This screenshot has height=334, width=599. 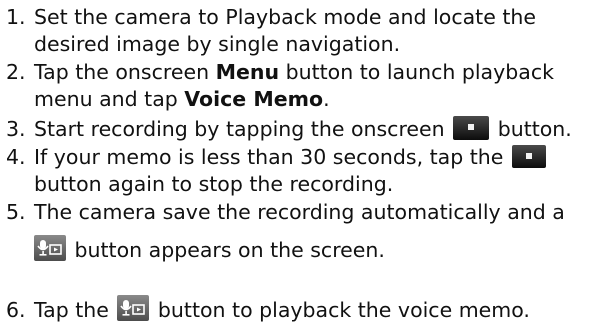 I want to click on step-text: Tap the onscreen, so click(x=125, y=72).